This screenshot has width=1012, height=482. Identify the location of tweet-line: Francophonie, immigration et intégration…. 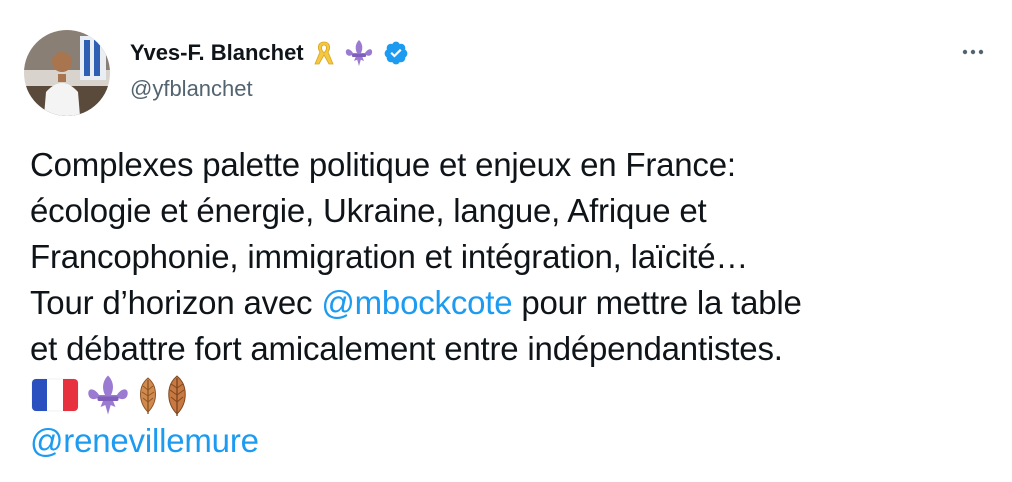
(389, 256).